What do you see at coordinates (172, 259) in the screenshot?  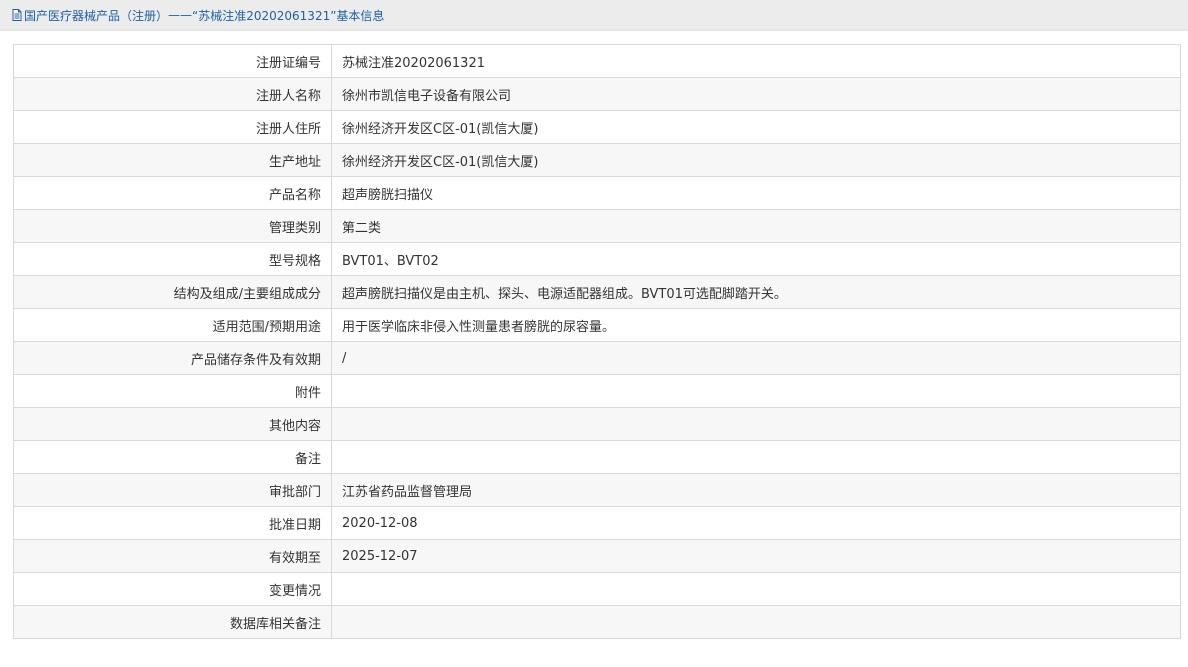 I see `field-label: 型号规格` at bounding box center [172, 259].